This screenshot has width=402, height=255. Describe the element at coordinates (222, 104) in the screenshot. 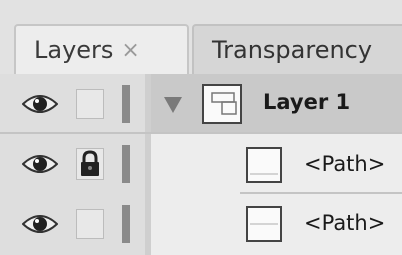

I see `layer-thumbnail-icon` at that location.